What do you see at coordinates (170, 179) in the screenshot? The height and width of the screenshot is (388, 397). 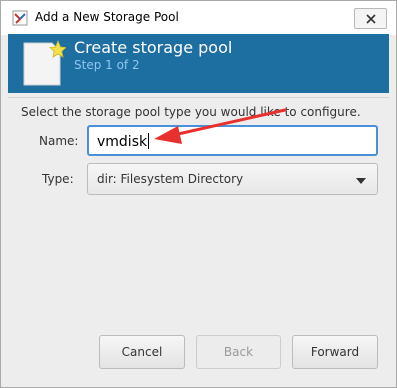 I see `type-select-value: dir: Filesystem Directory` at bounding box center [170, 179].